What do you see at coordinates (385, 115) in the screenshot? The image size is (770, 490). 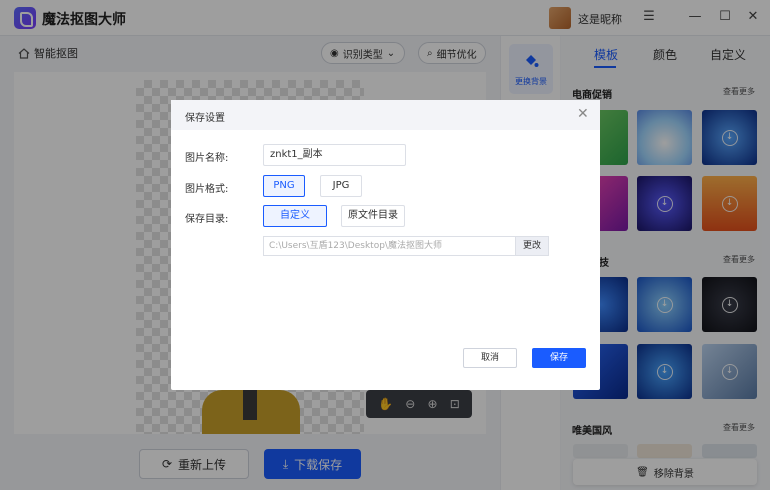 I see `dialog-header: 保存设置 ✕` at bounding box center [385, 115].